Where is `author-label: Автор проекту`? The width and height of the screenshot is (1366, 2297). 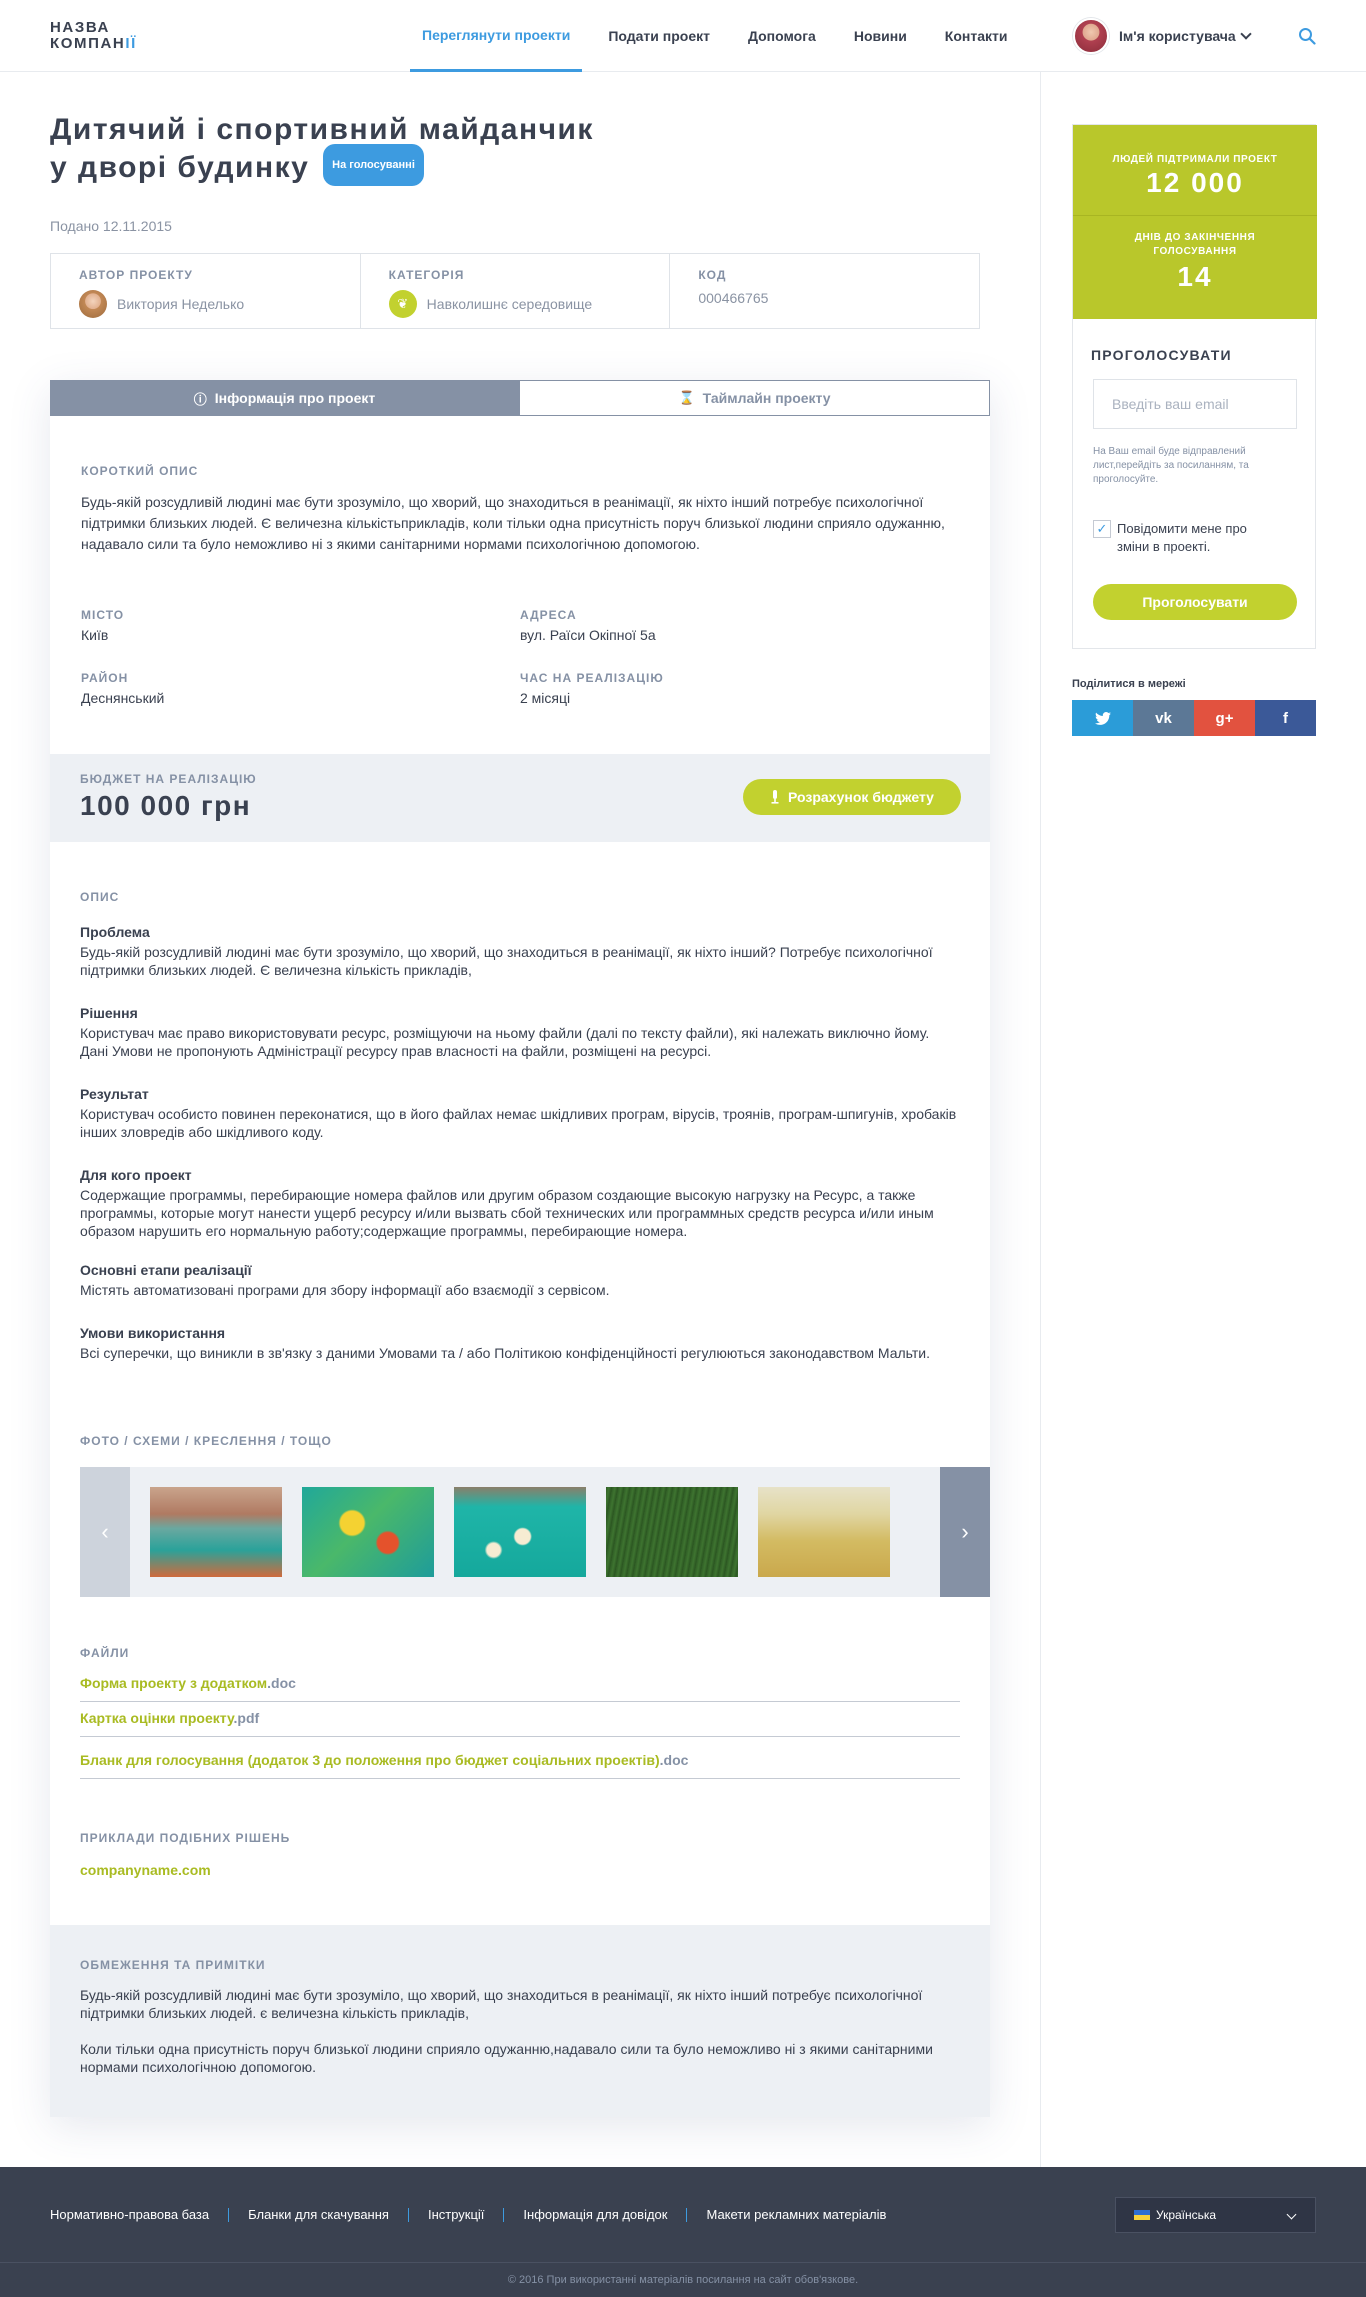 author-label: Автор проекту is located at coordinates (136, 275).